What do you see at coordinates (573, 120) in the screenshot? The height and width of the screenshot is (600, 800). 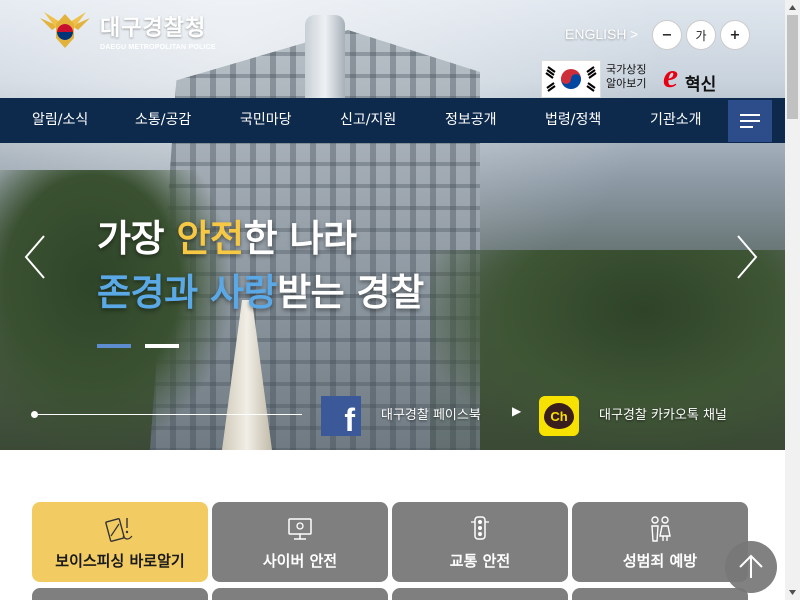 I see `nav-item-laws-policies: 법령/정책` at bounding box center [573, 120].